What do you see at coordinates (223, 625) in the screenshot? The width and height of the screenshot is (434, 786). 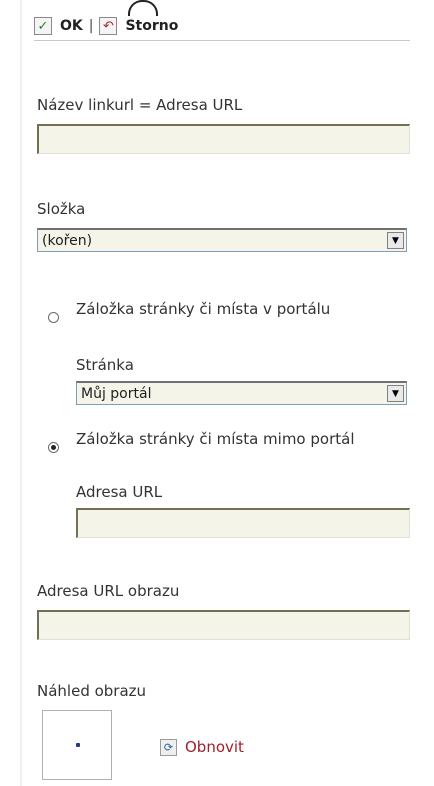 I see `image-url-input` at bounding box center [223, 625].